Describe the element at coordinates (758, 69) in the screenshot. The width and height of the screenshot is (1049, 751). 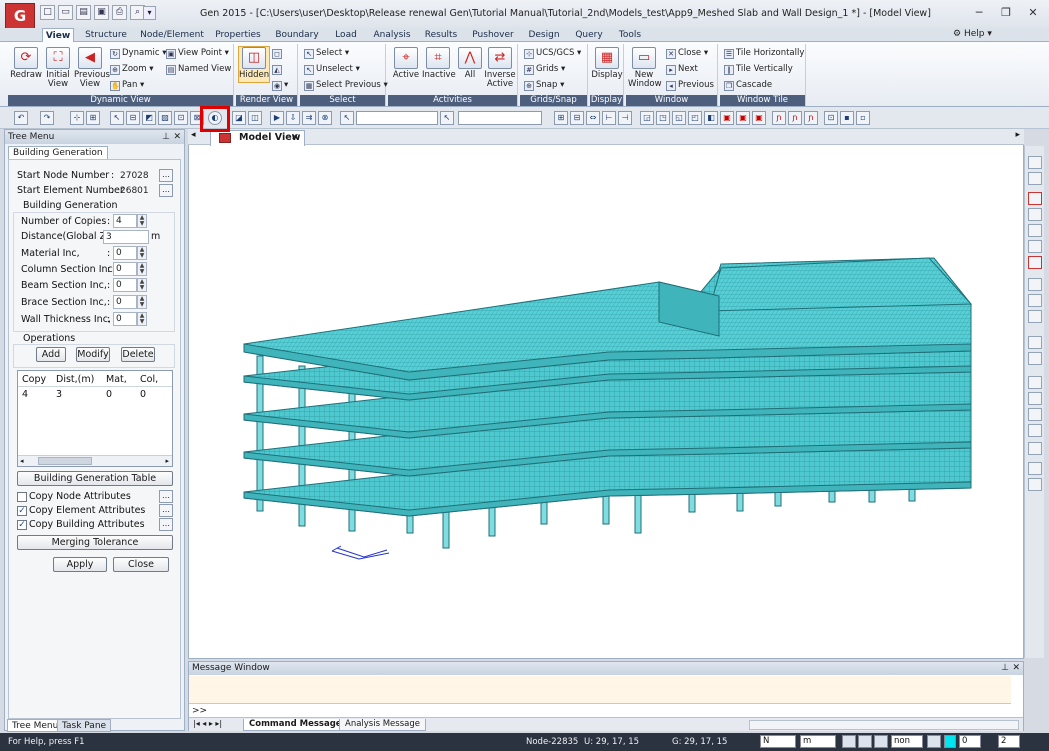
I see `tile-vertically-button: ‖ Tile Vertically` at that location.